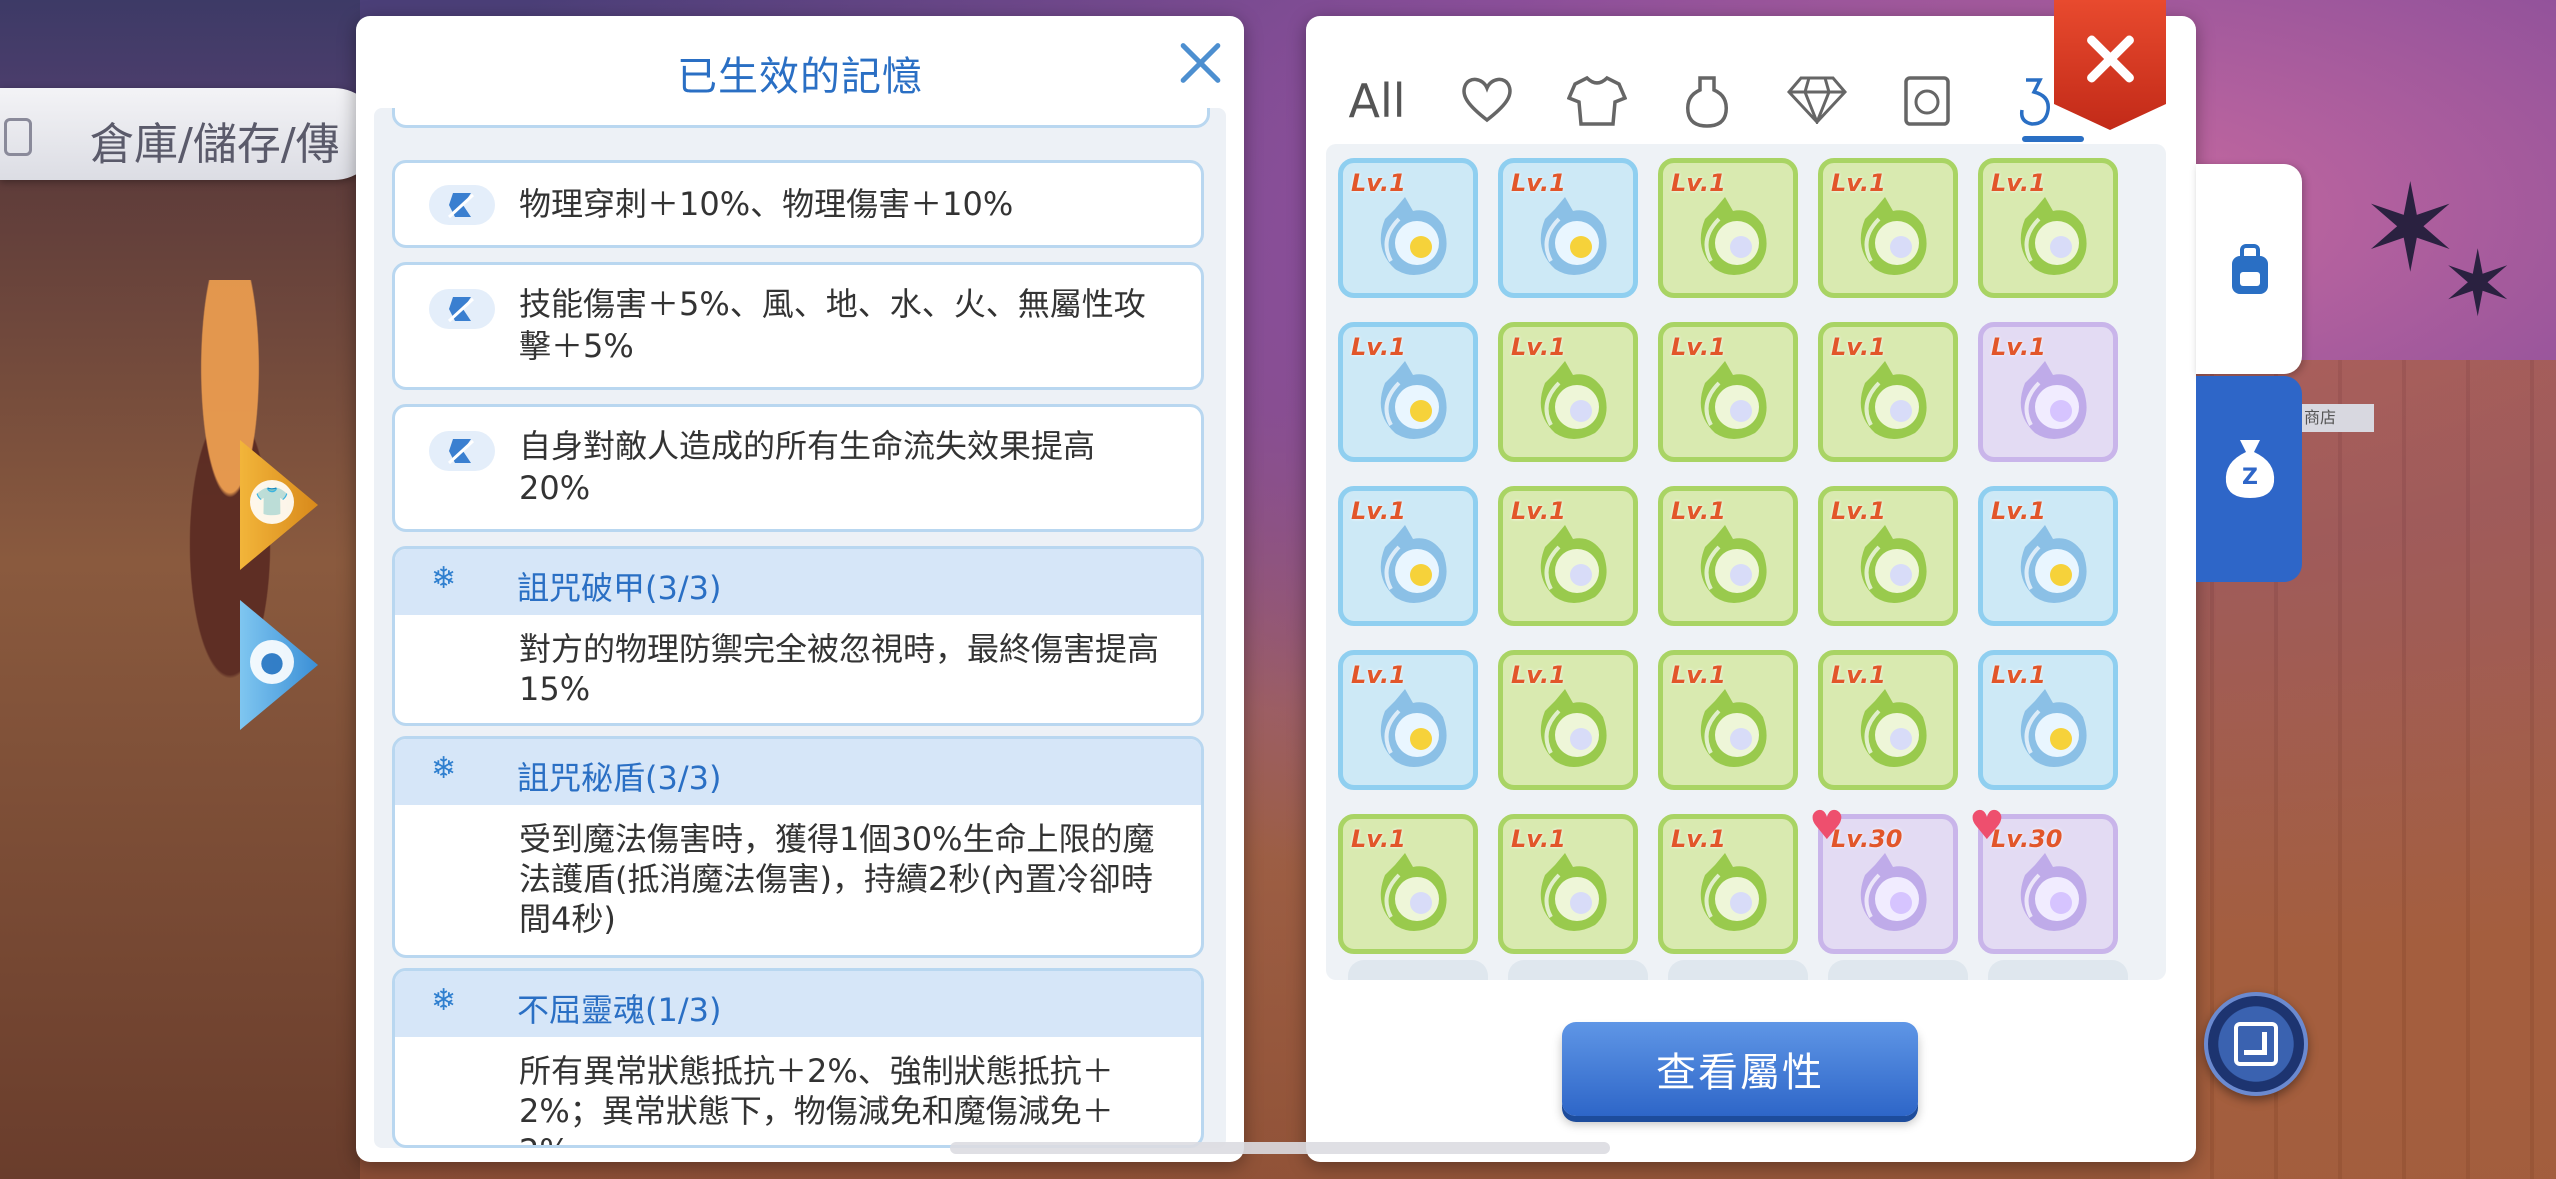  What do you see at coordinates (807, 467) in the screenshot?
I see `stat-text: 自身對敵人造成的所有生命流失效果提高20%` at bounding box center [807, 467].